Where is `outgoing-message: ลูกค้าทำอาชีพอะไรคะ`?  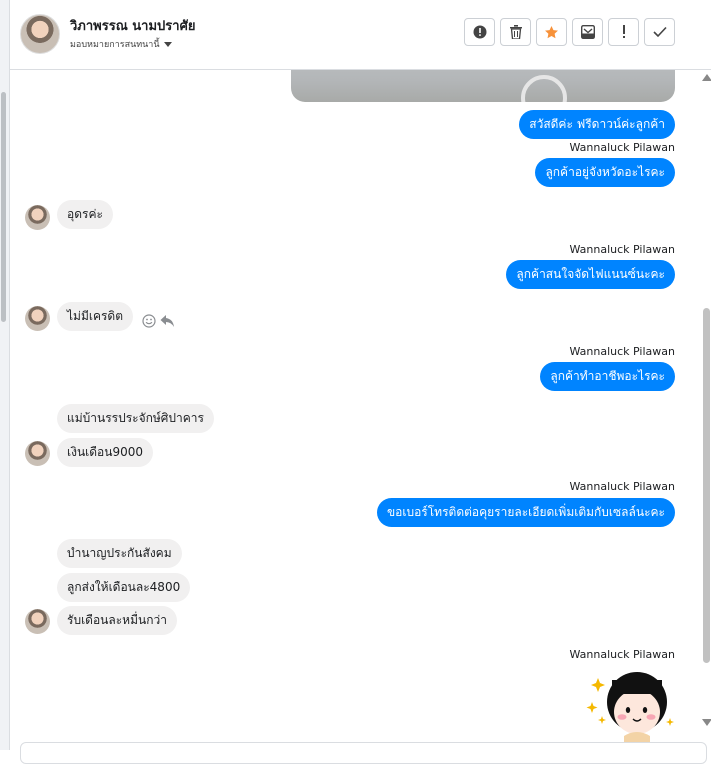 outgoing-message: ลูกค้าทำอาชีพอะไรคะ is located at coordinates (607, 376).